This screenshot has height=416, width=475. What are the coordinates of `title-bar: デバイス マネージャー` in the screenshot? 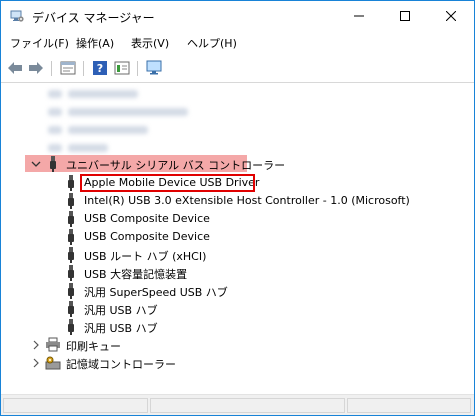 It's located at (237, 16).